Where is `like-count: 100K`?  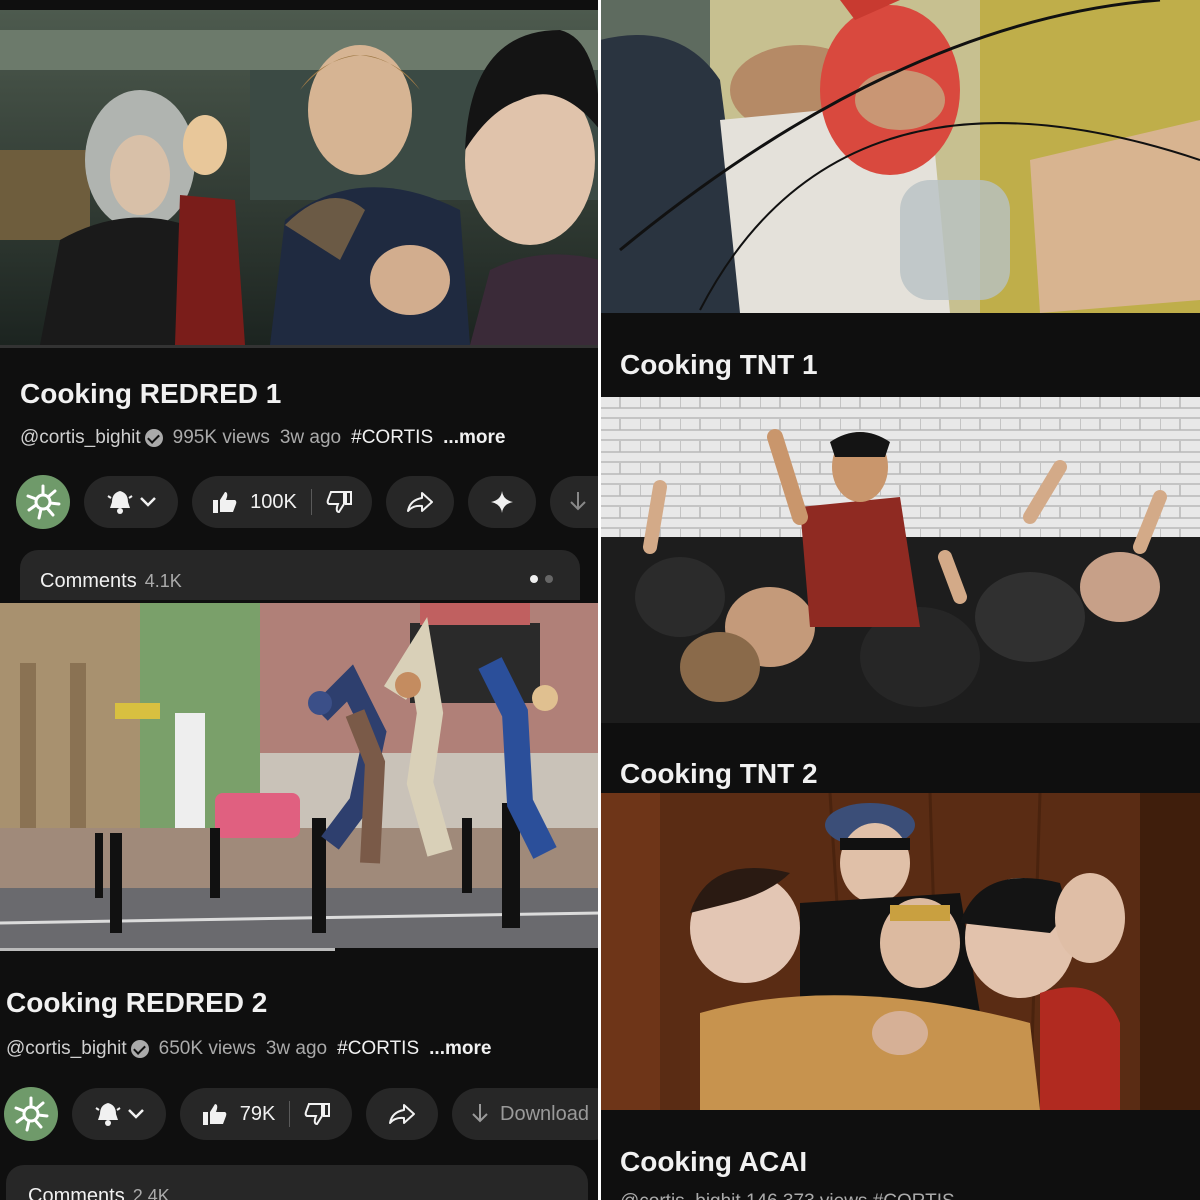
like-count: 100K is located at coordinates (273, 501).